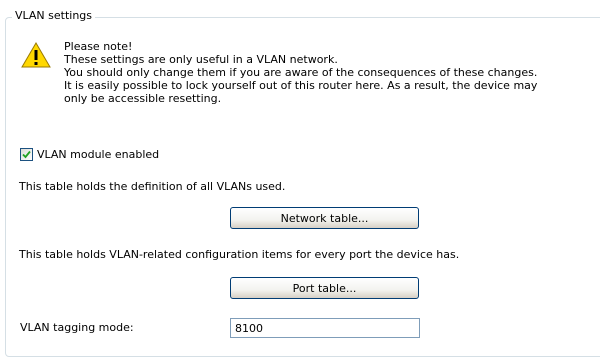 This screenshot has width=600, height=357. I want to click on vlan-module-label: VLAN module enabled, so click(98, 154).